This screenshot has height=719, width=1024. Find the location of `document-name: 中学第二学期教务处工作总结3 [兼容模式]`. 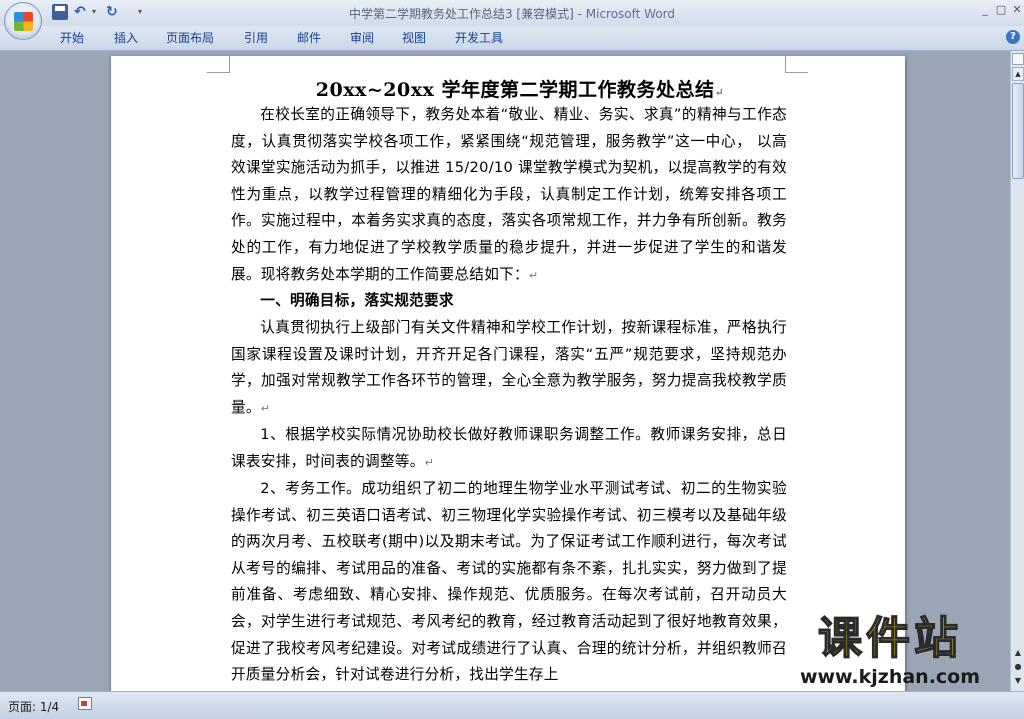

document-name: 中学第二学期教务处工作总结3 [兼容模式] is located at coordinates (461, 14).